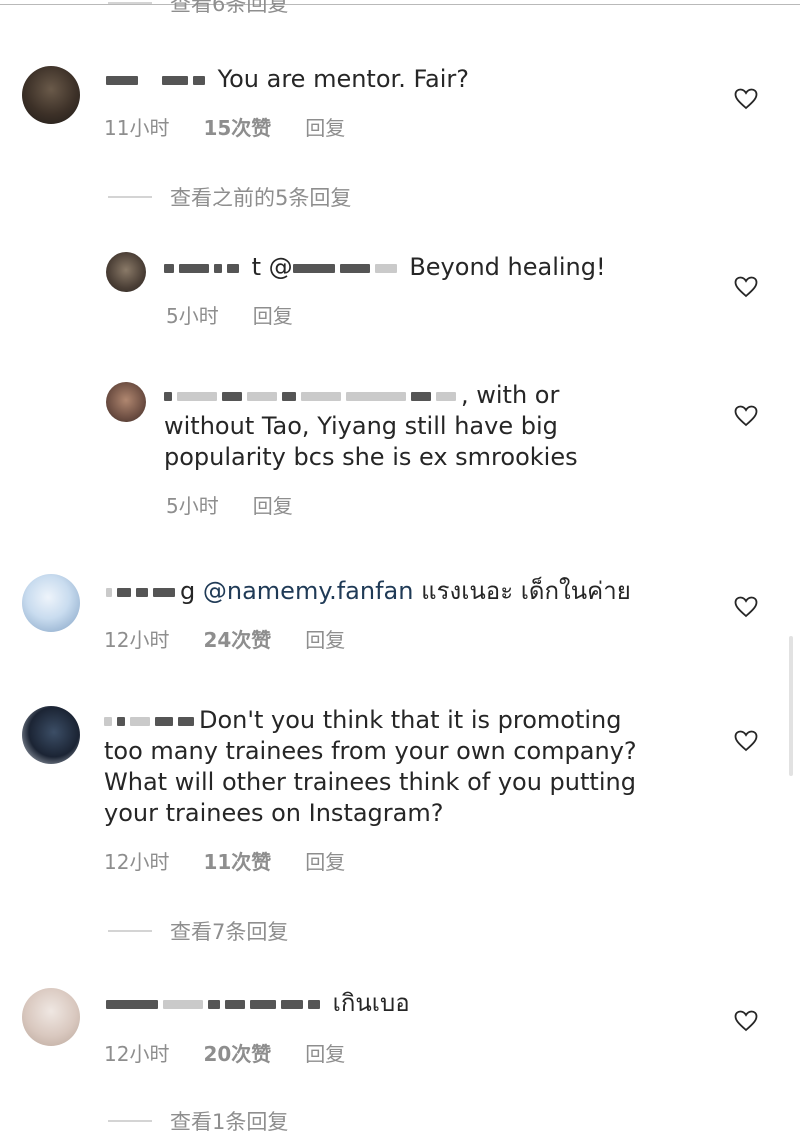 The image size is (800, 1136). I want to click on like-count: 15次赞, so click(237, 126).